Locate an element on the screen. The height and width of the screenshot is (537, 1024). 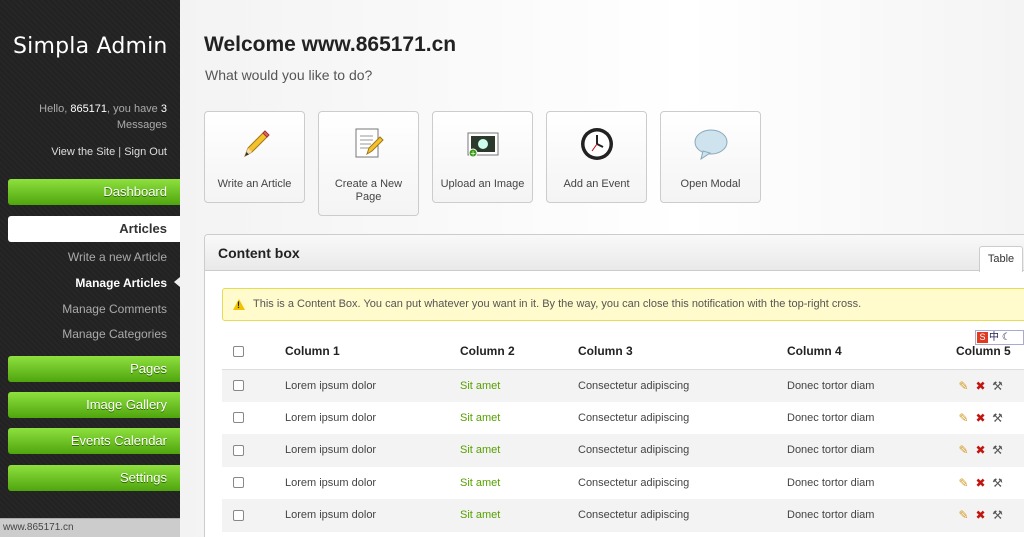
subnav-write-article: Write a new Article is located at coordinates (117, 257).